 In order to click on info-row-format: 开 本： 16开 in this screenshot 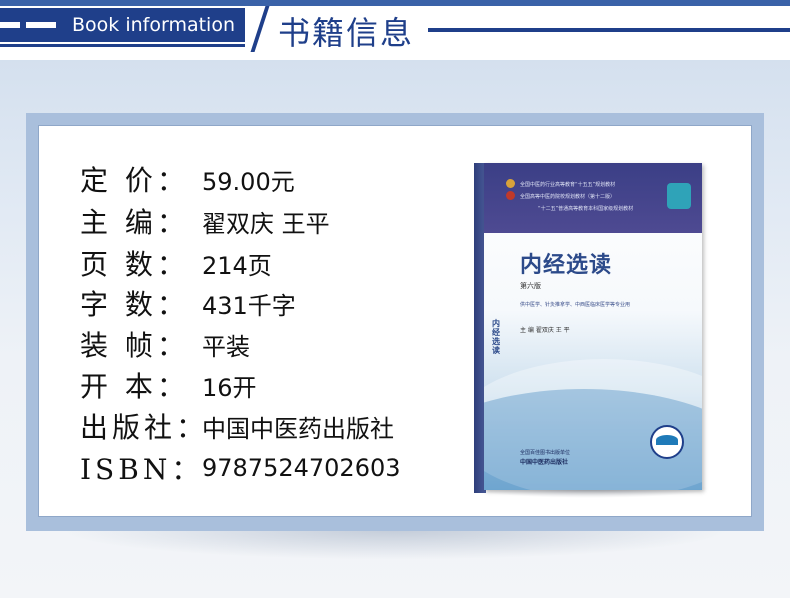, I will do `click(168, 385)`.